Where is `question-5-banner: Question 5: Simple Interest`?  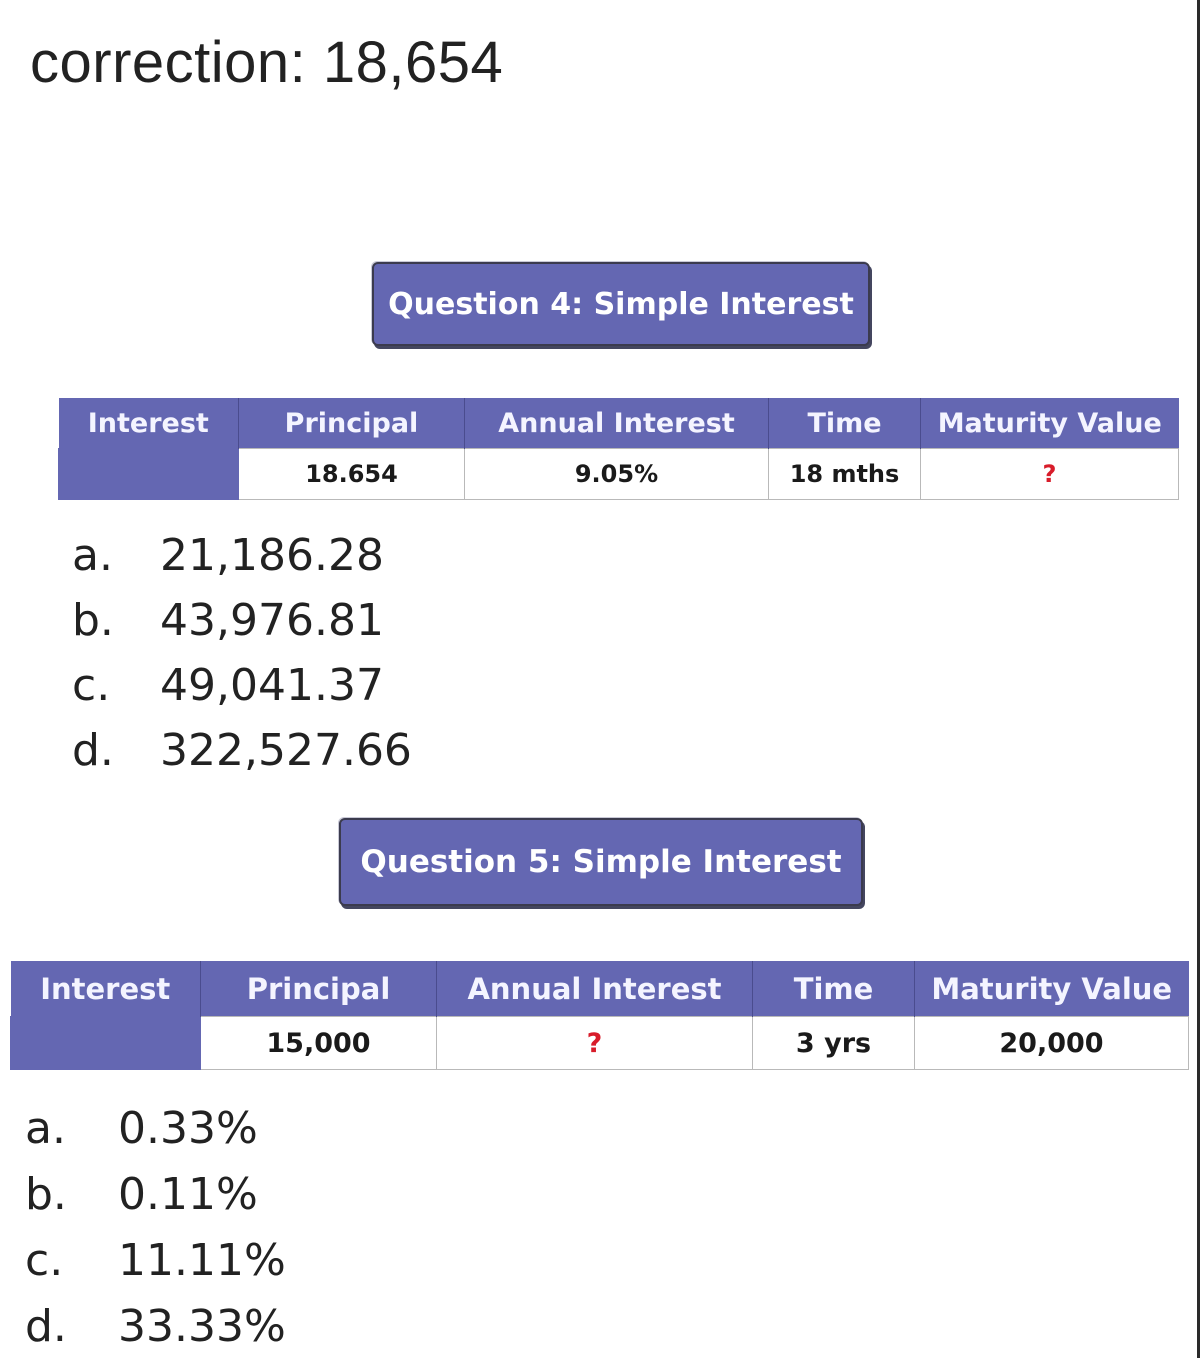
question-5-banner: Question 5: Simple Interest is located at coordinates (601, 862).